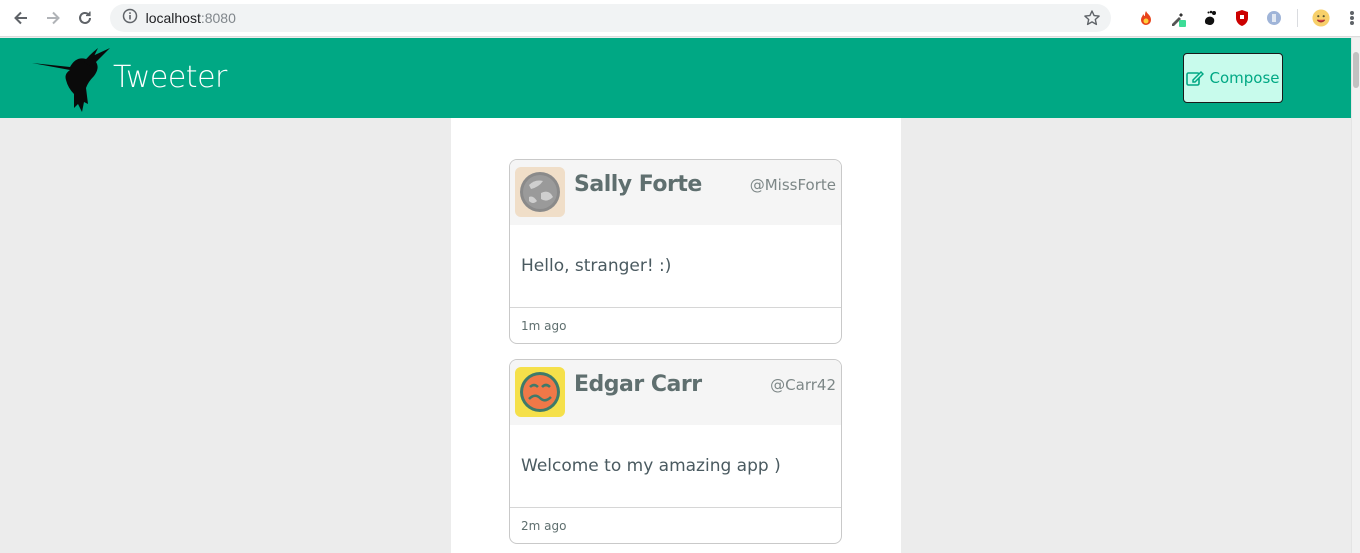  I want to click on browser-toolbar: localhost:8080, so click(680, 18).